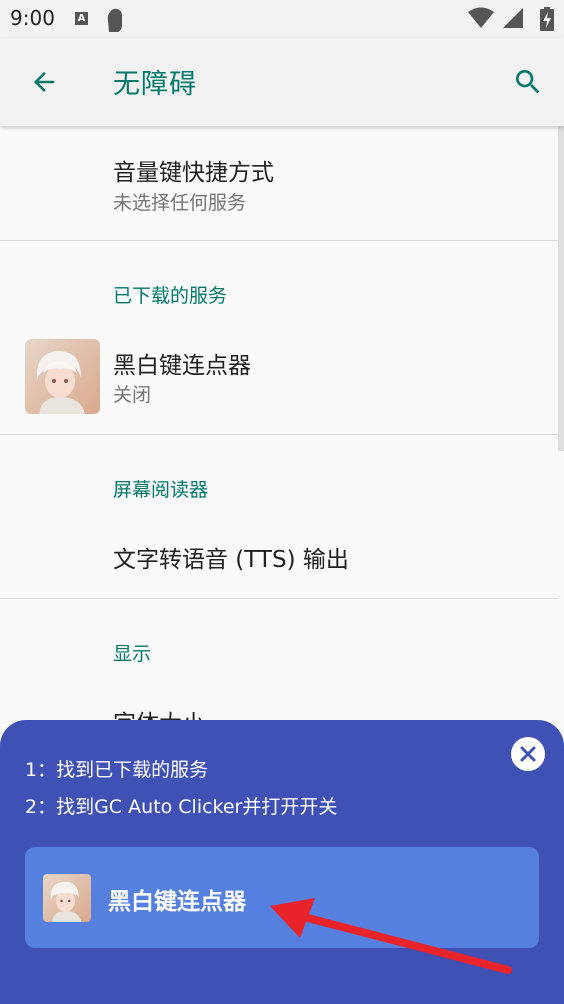  I want to click on close-icon, so click(528, 754).